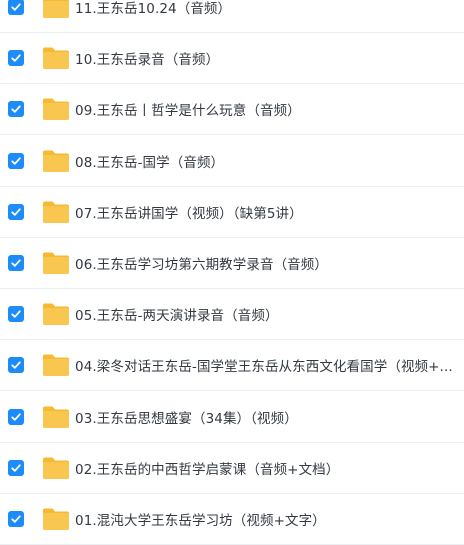 The image size is (464, 545). I want to click on file-row: 02.王东岳的中西哲学启蒙课（音频+文档）, so click(232, 468).